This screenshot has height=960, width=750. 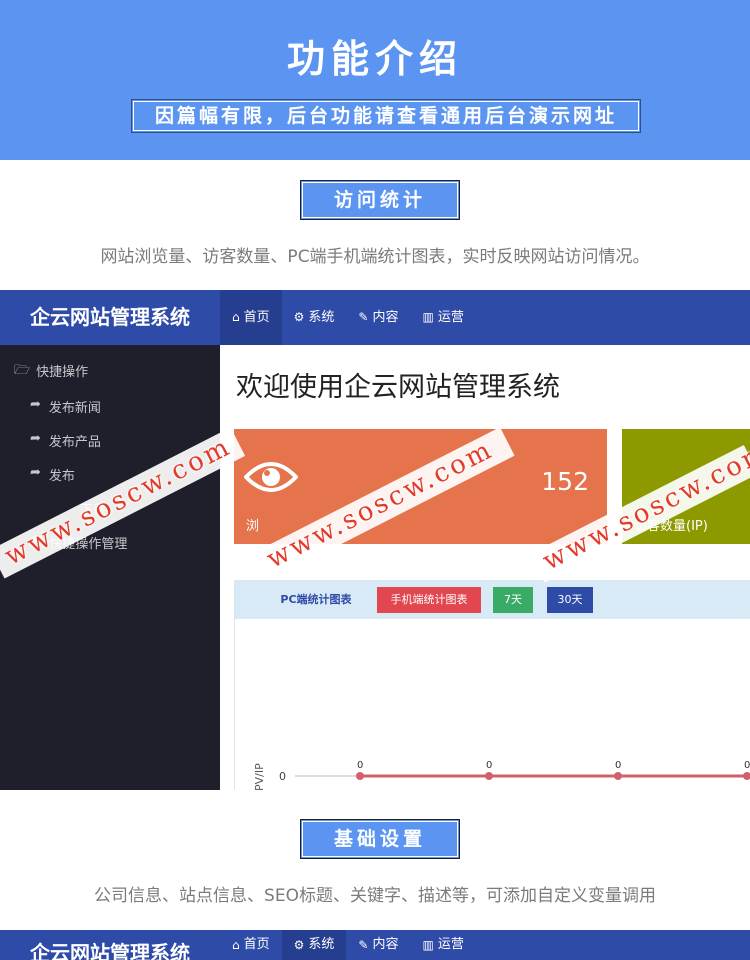 What do you see at coordinates (492, 600) in the screenshot?
I see `chart-tabs: PC端统计图表 手机端统计图表 7天 30天` at bounding box center [492, 600].